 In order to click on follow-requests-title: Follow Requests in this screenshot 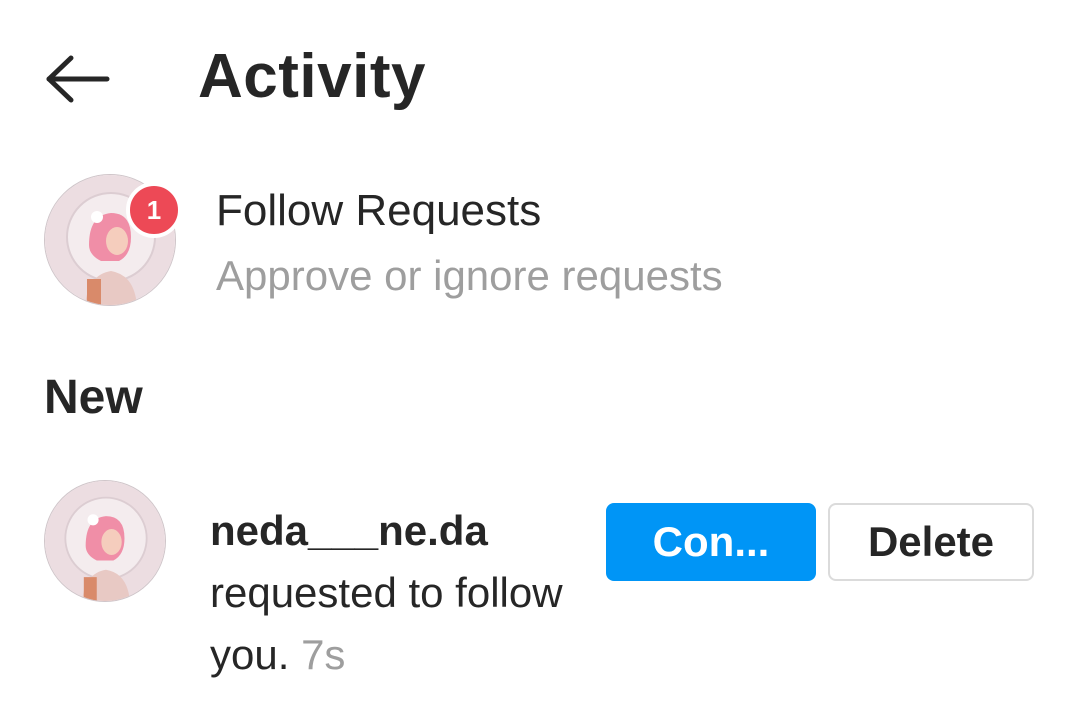, I will do `click(379, 210)`.